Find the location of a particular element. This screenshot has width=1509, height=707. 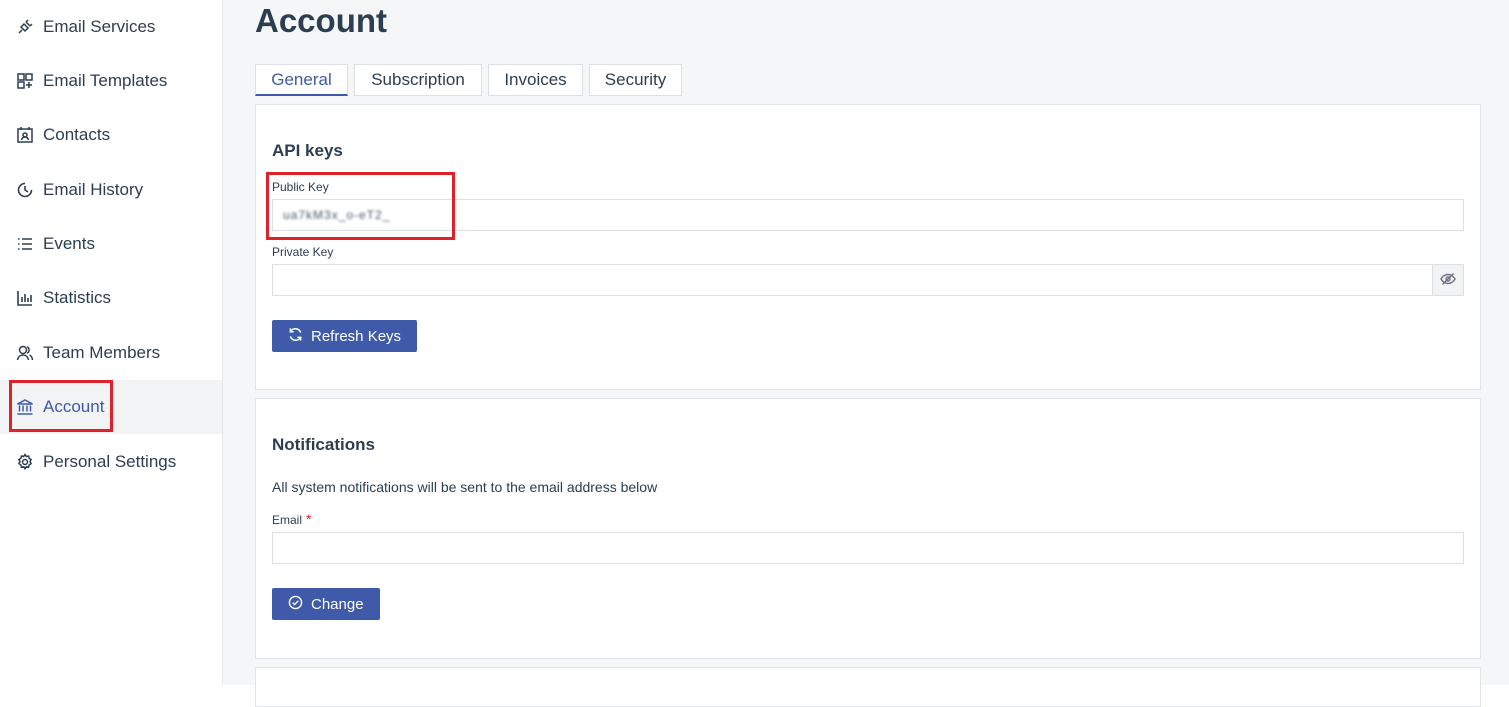

sidebar-item-email-history: Email History is located at coordinates (111, 190).